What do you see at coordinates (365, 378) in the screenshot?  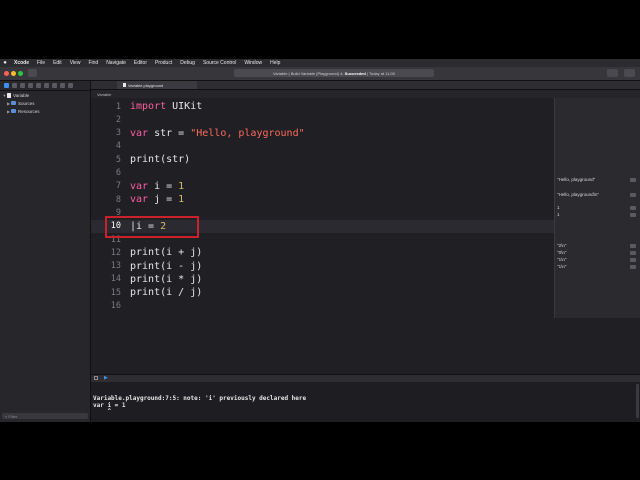 I see `debug-bar: ▶` at bounding box center [365, 378].